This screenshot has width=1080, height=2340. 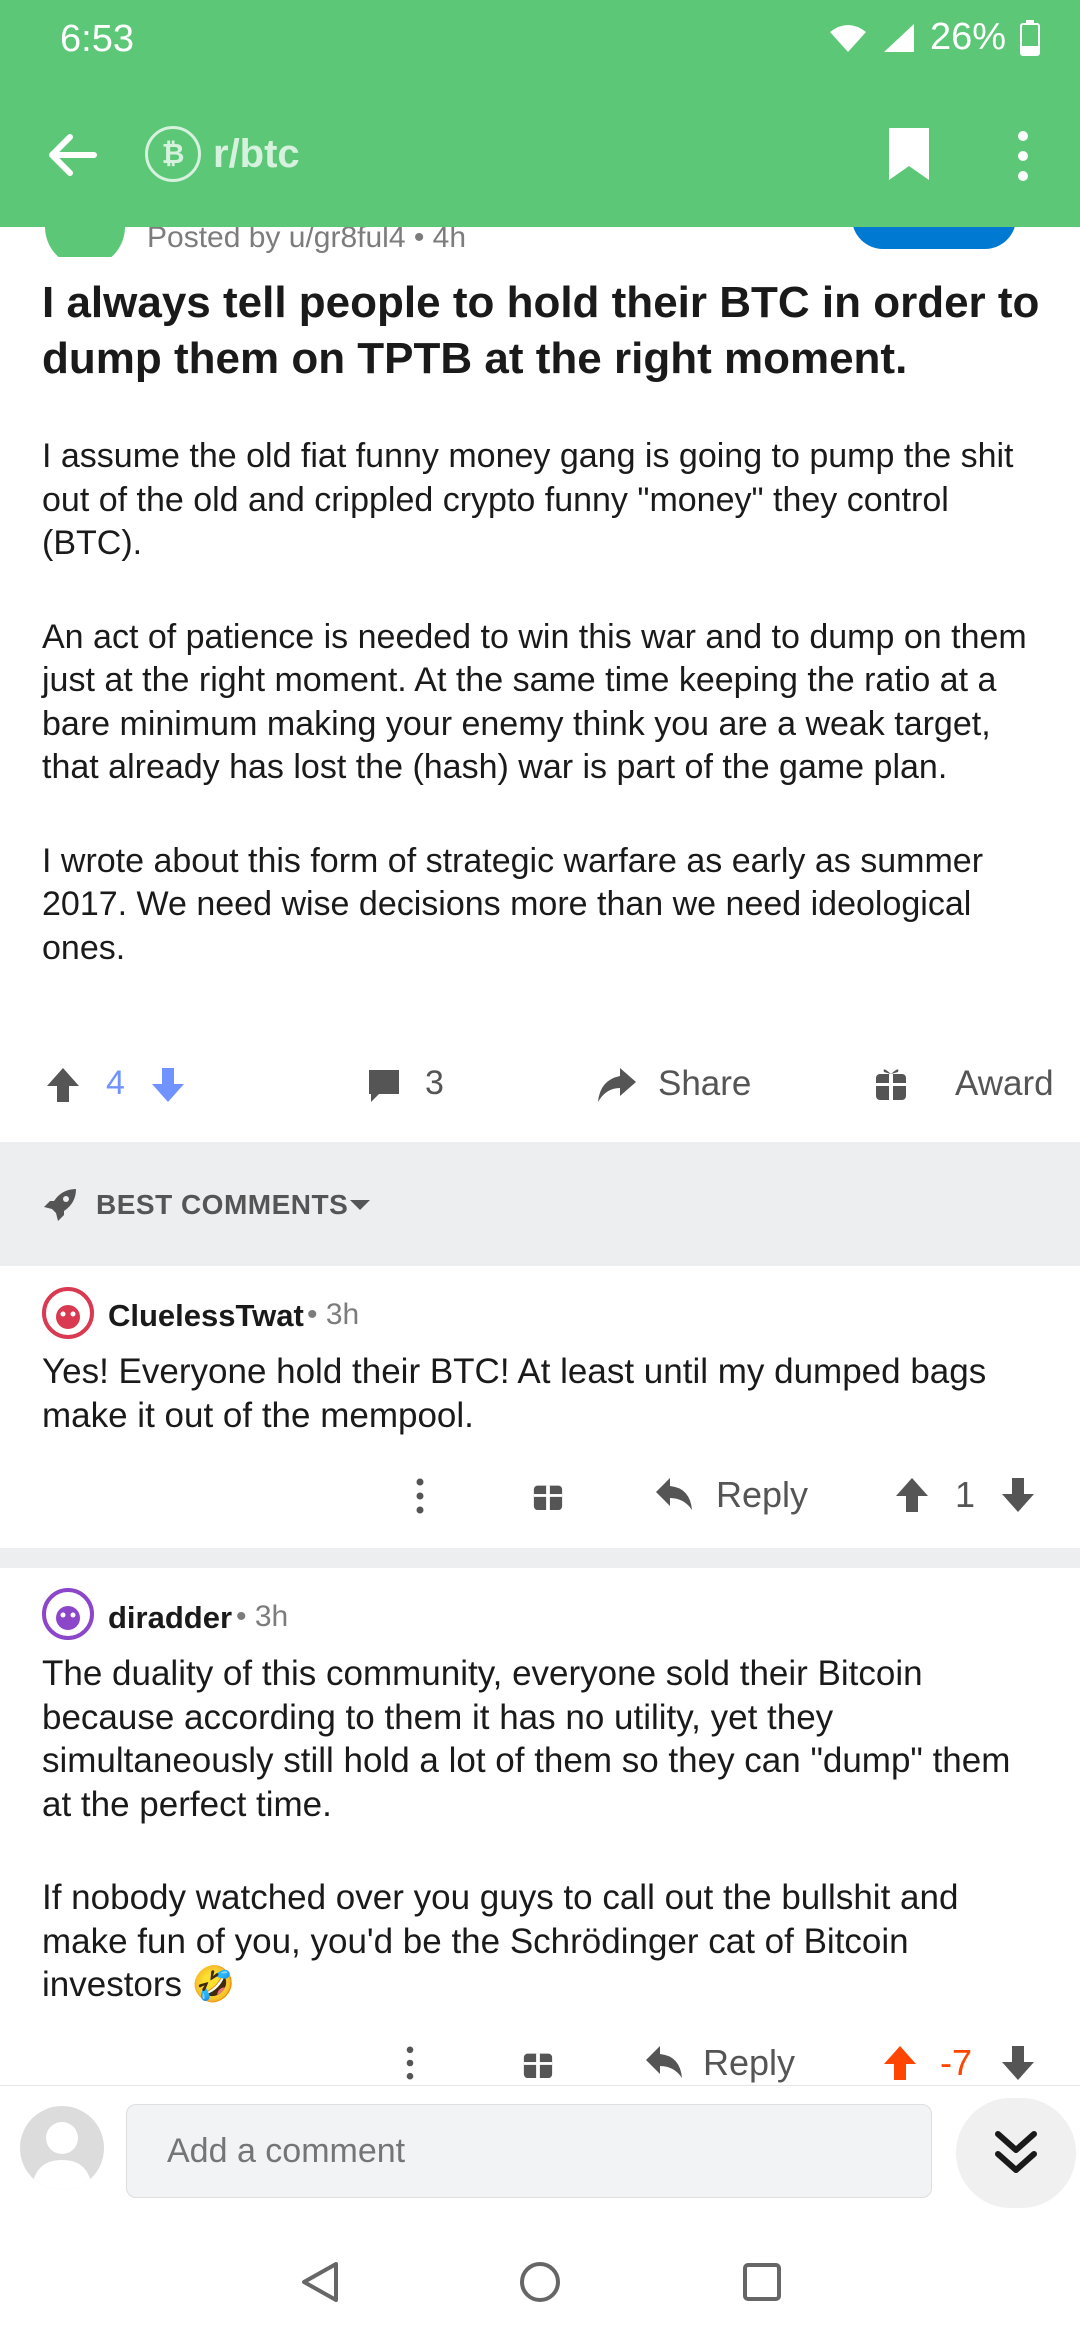 What do you see at coordinates (934, 238) in the screenshot?
I see `join-button` at bounding box center [934, 238].